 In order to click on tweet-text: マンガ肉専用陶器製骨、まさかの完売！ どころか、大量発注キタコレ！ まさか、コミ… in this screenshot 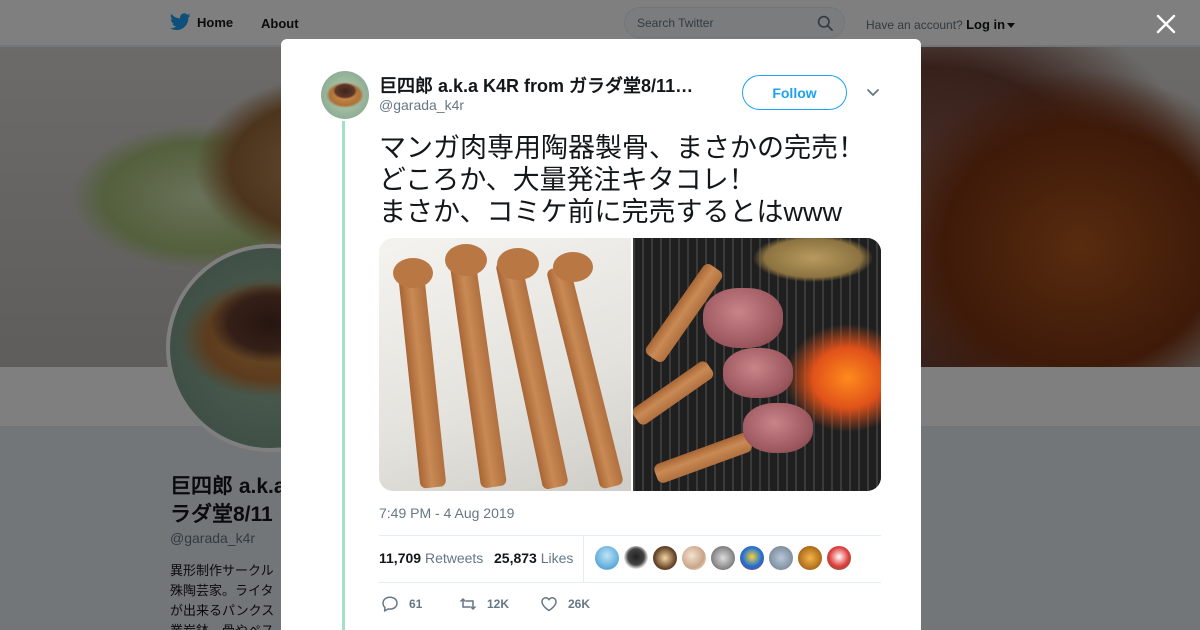, I will do `click(622, 180)`.